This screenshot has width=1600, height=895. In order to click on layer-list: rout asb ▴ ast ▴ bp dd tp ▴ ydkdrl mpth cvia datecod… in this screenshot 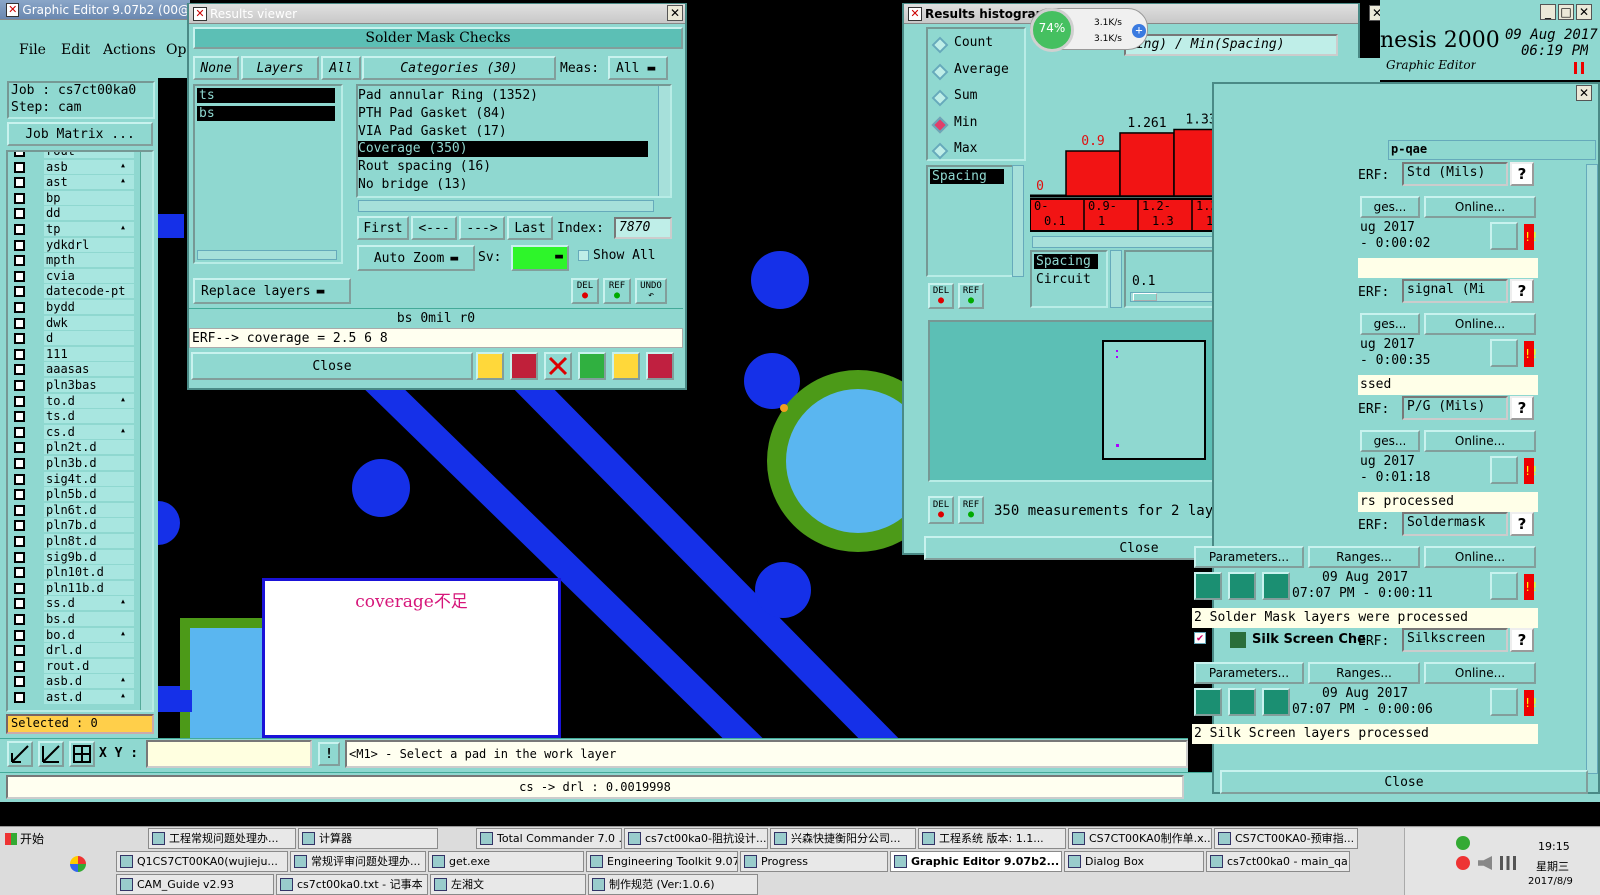, I will do `click(80, 431)`.